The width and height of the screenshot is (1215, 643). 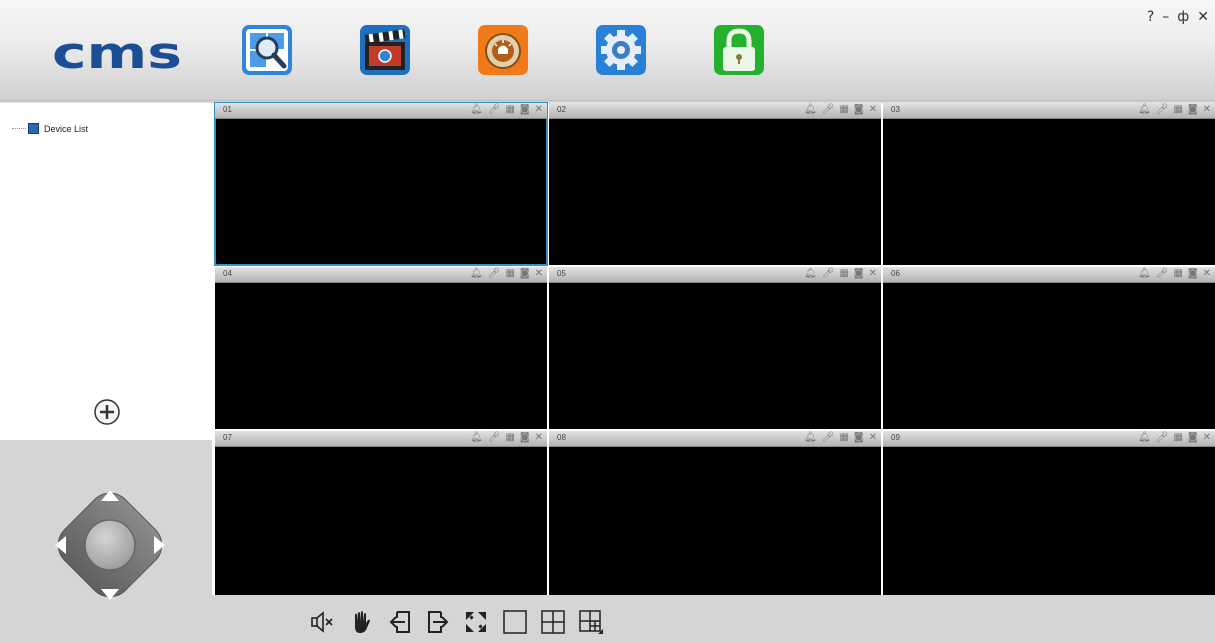 What do you see at coordinates (106, 271) in the screenshot?
I see `device-sidebar: Device List` at bounding box center [106, 271].